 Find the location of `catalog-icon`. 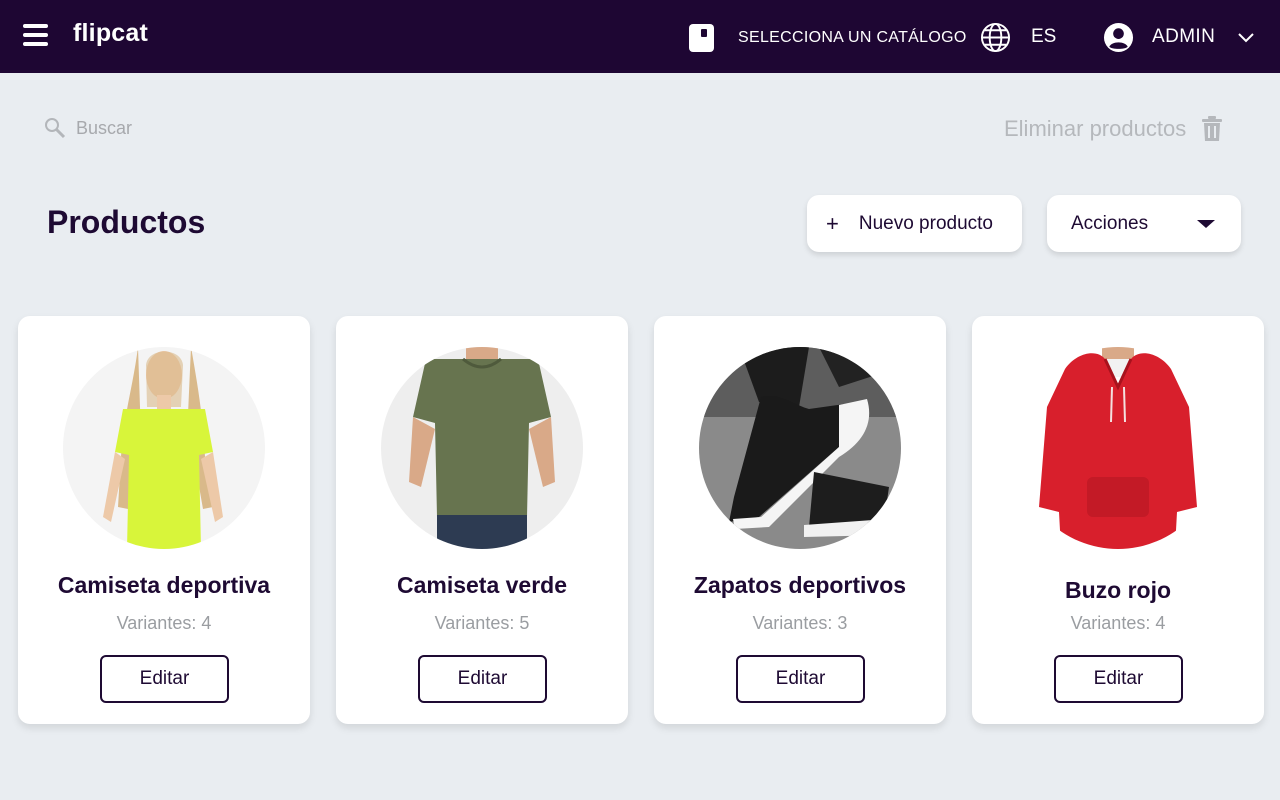

catalog-icon is located at coordinates (701, 38).